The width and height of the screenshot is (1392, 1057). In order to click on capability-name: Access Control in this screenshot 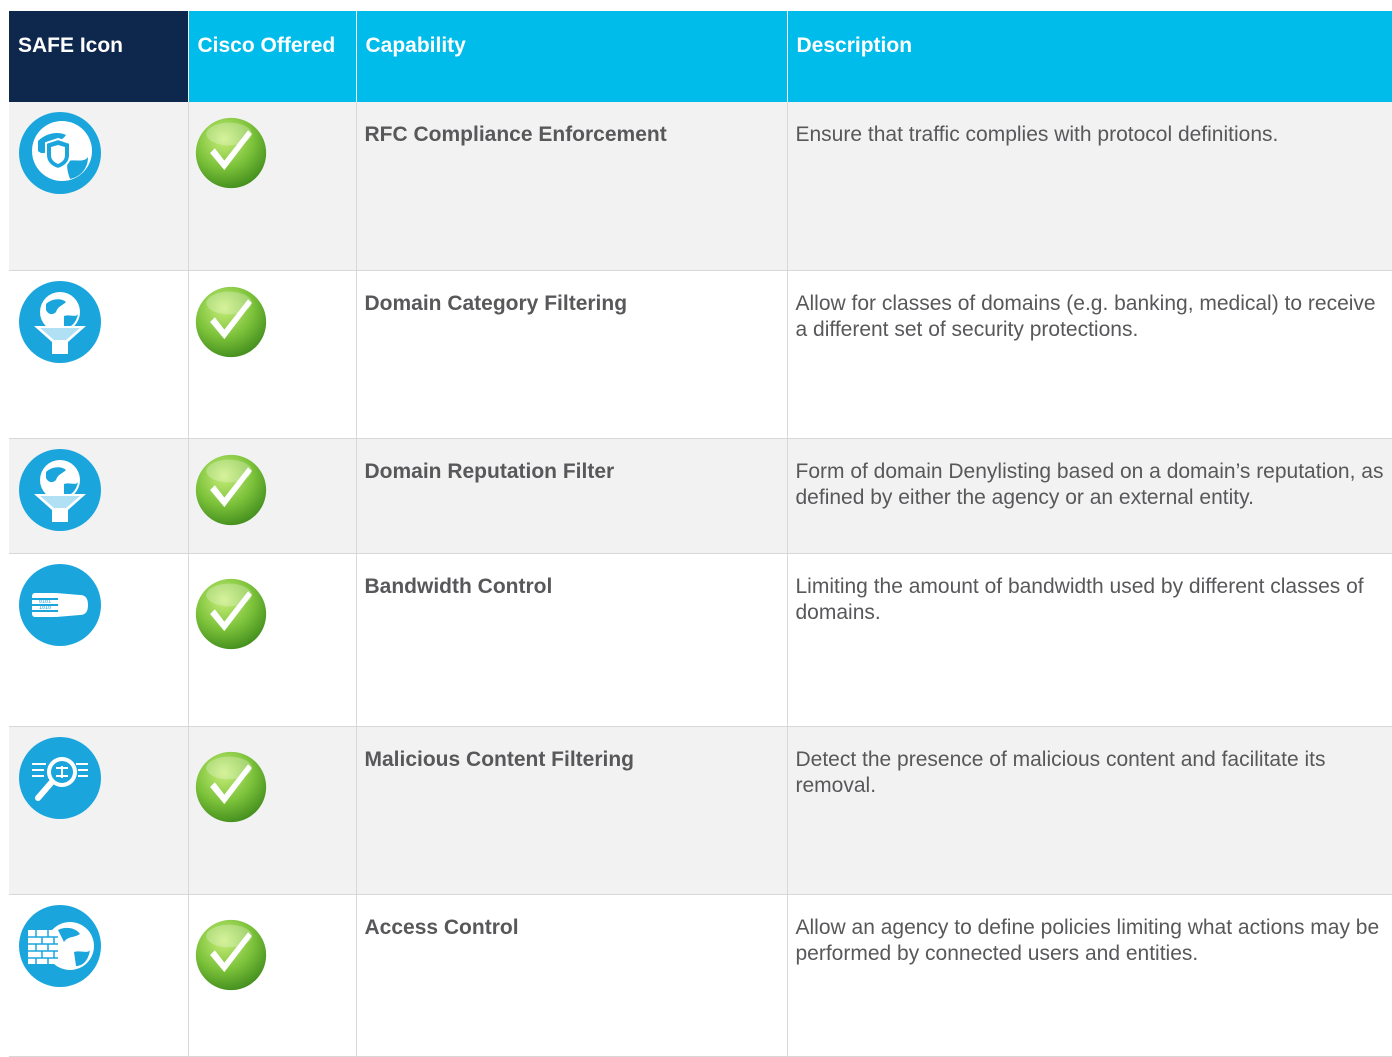, I will do `click(572, 975)`.